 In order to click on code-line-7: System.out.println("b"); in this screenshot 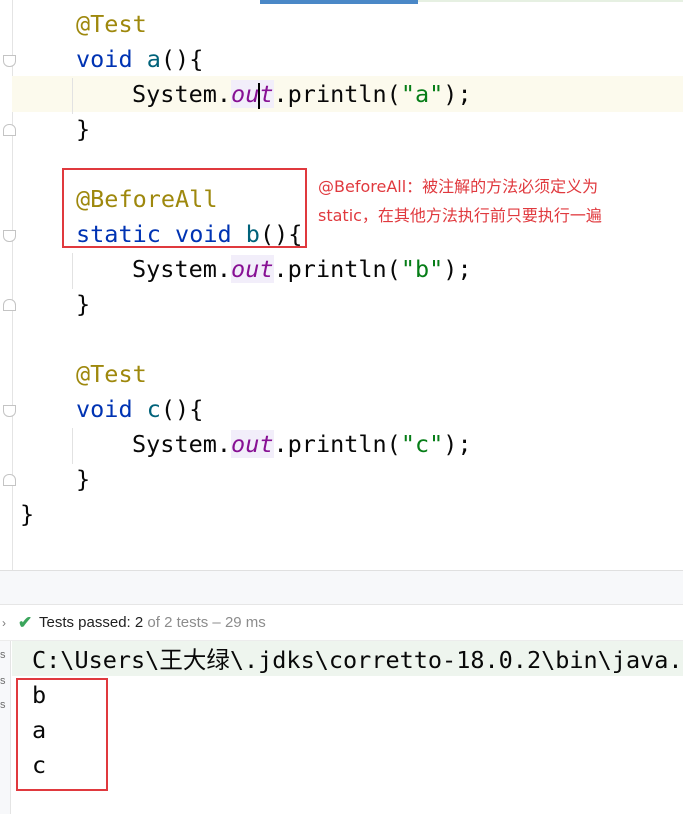, I will do `click(302, 269)`.